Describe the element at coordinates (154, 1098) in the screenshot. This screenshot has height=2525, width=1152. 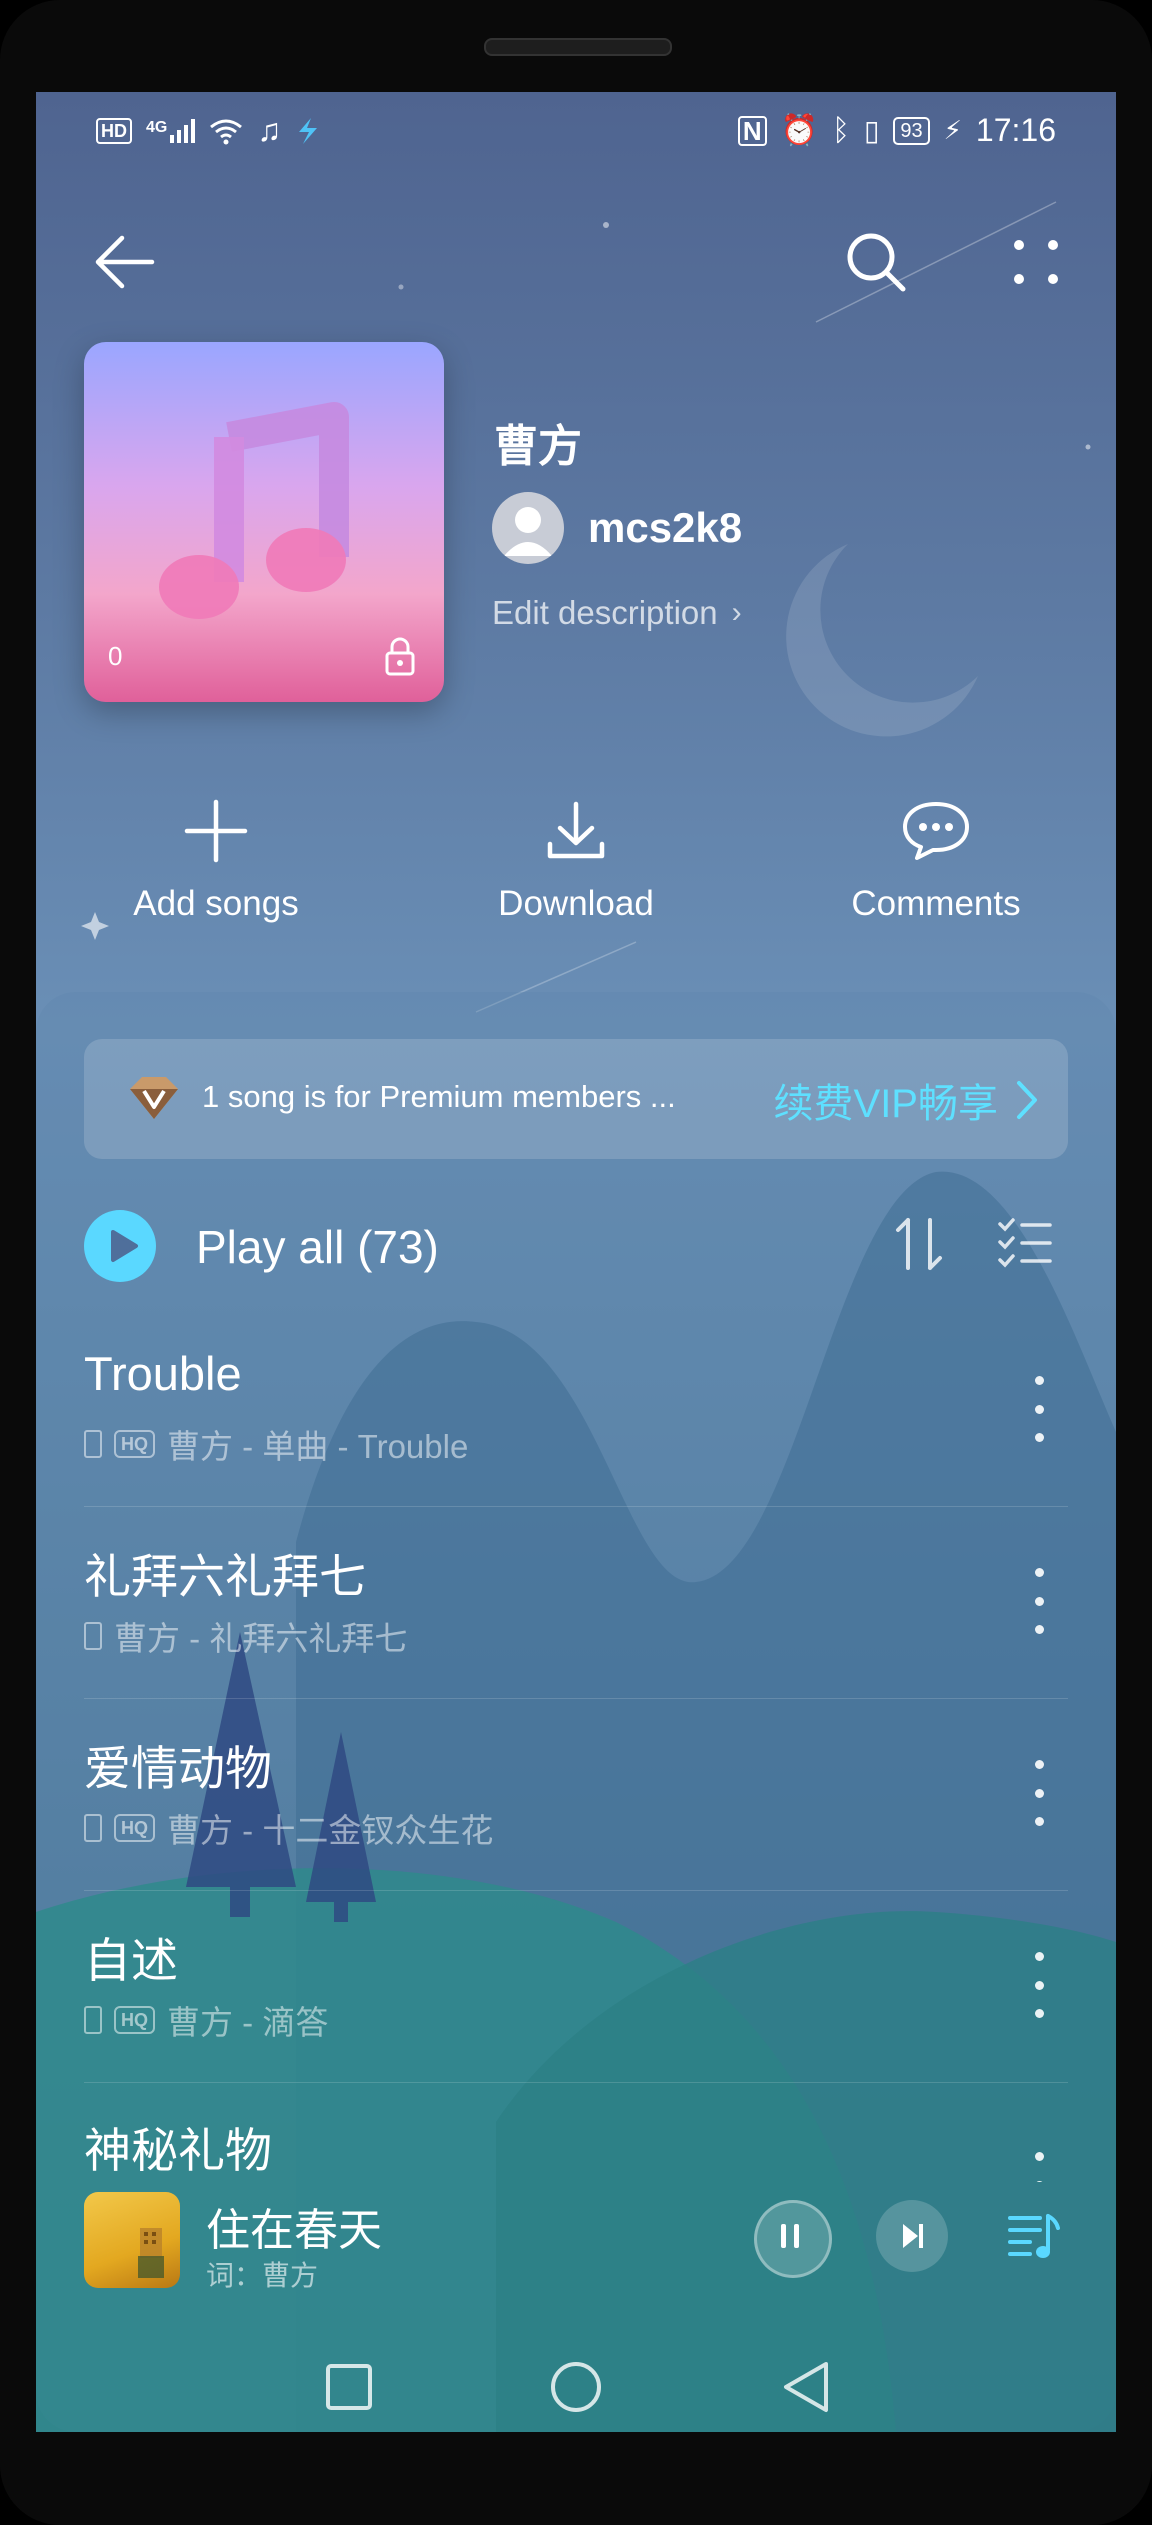
I see `vip-diamond-icon` at that location.